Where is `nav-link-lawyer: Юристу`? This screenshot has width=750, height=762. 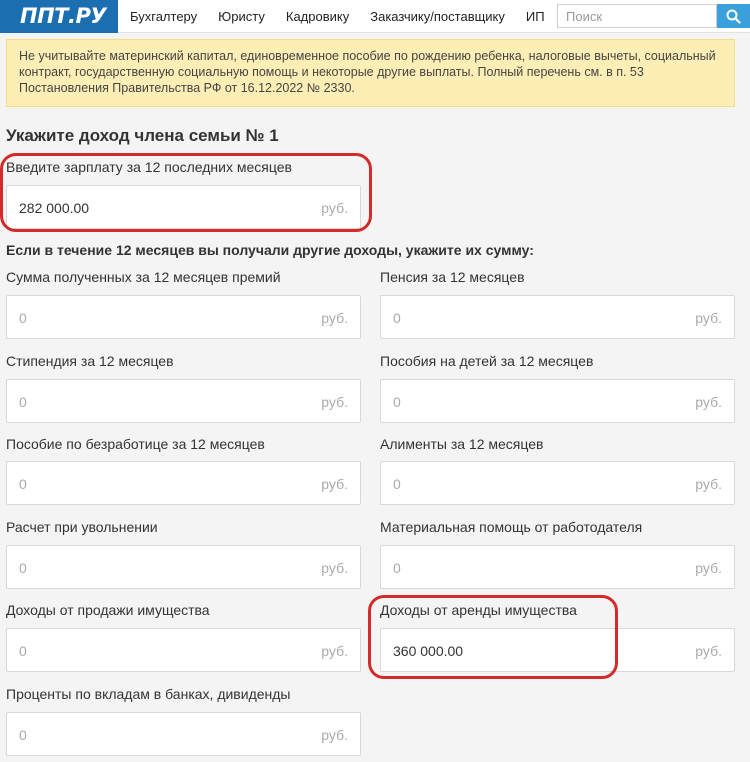 nav-link-lawyer: Юристу is located at coordinates (241, 16).